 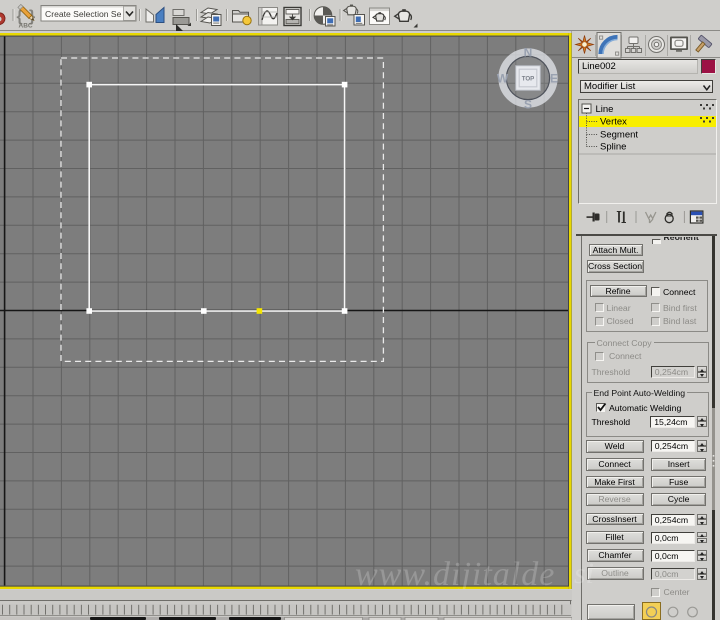 I want to click on svg-text: Vertex, so click(x=613, y=122).